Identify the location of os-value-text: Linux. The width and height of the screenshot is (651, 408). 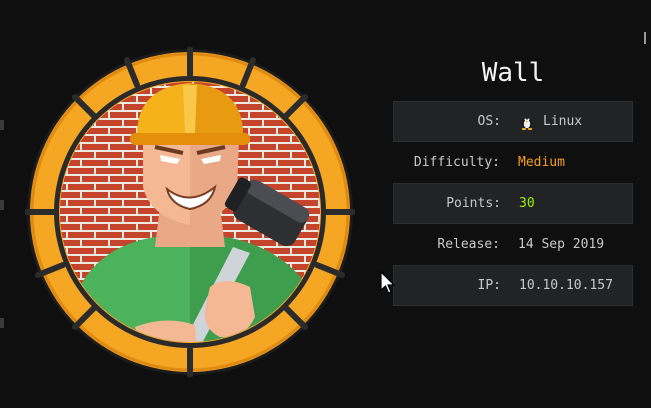
(563, 121).